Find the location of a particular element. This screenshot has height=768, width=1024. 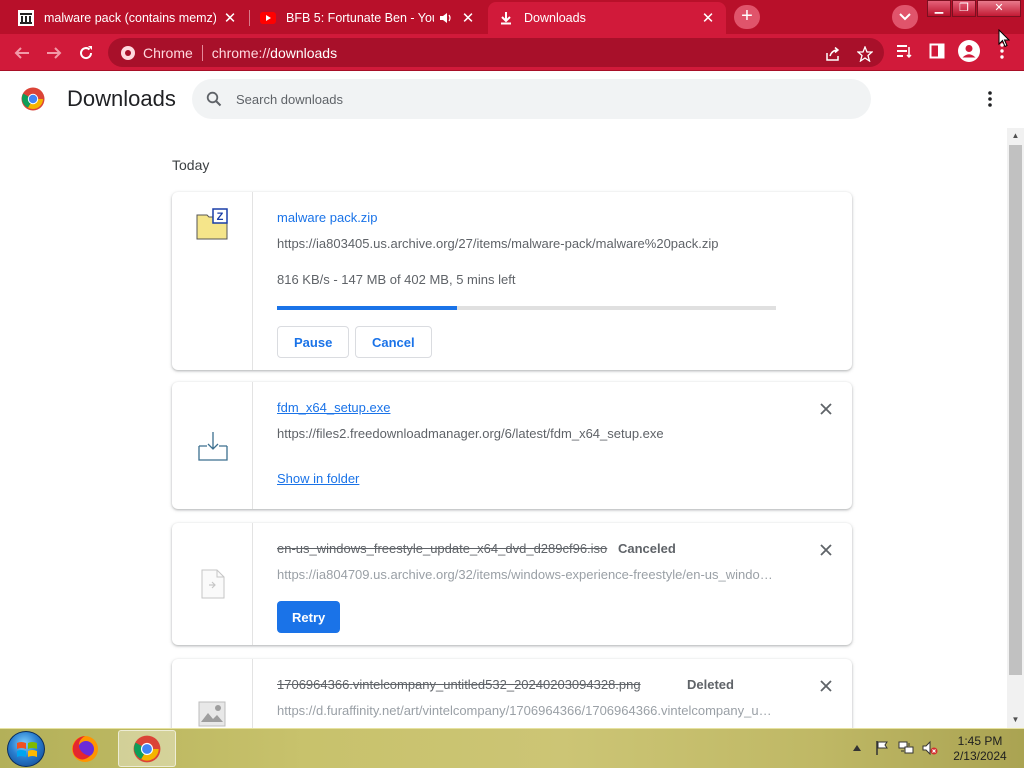

minimize-button: ▁ is located at coordinates (939, 8).